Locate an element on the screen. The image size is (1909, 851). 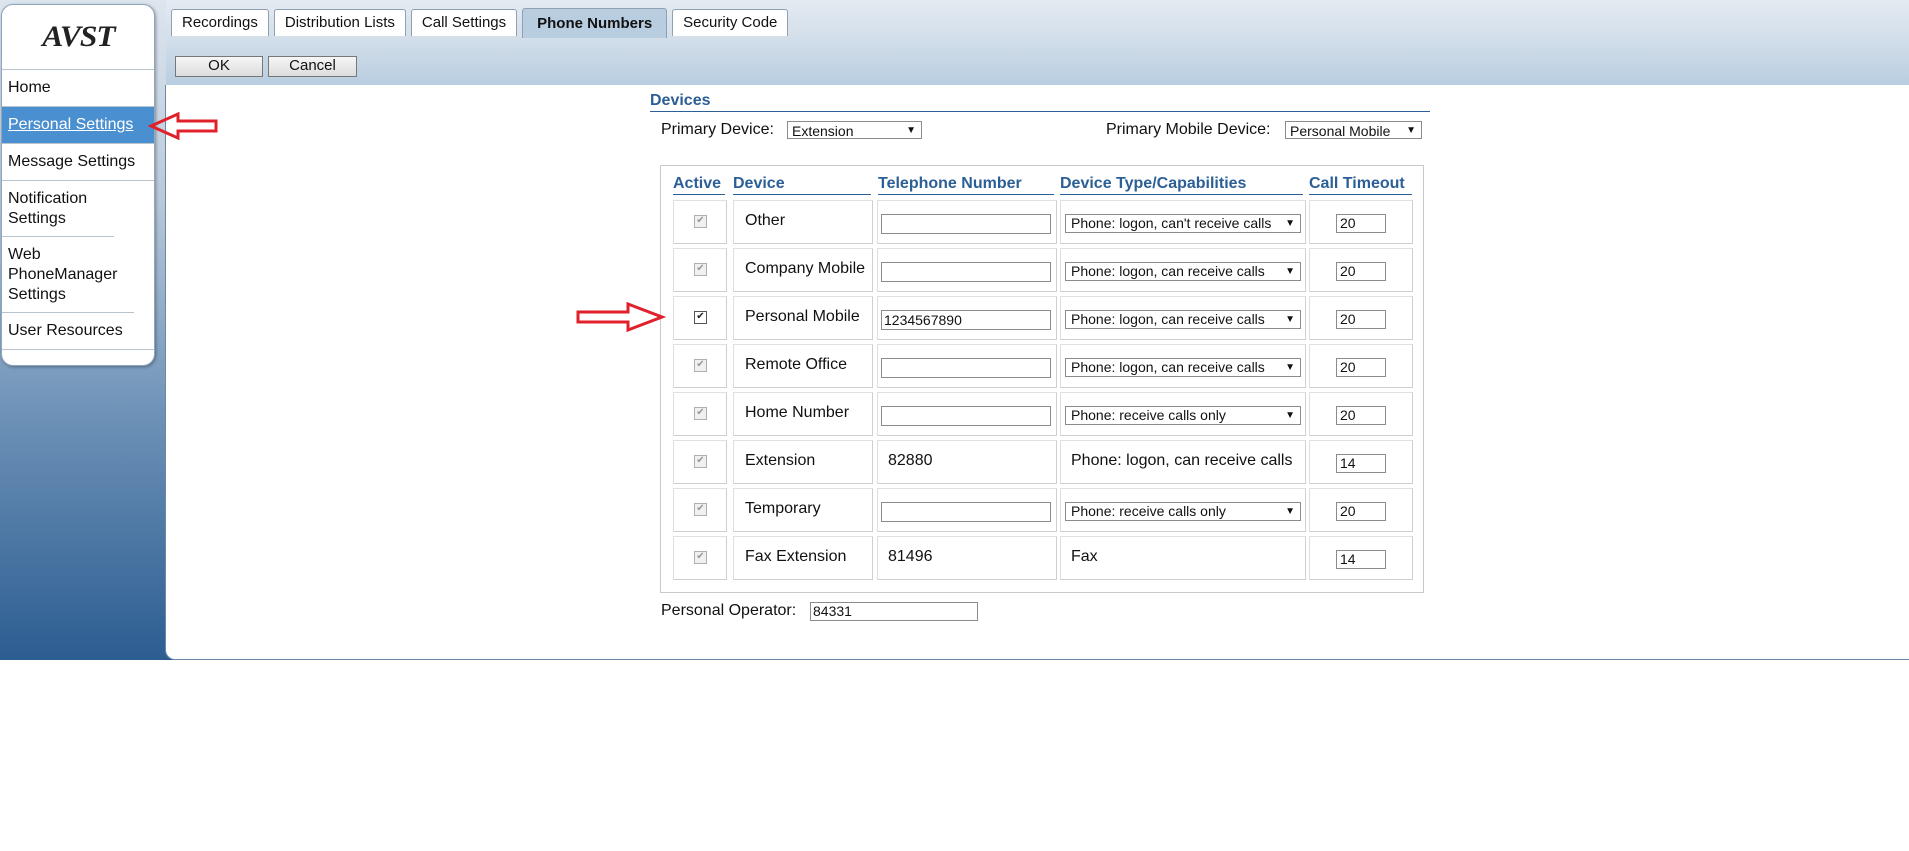
device-type-value: Phone: logon, can't receive calls is located at coordinates (1171, 223).